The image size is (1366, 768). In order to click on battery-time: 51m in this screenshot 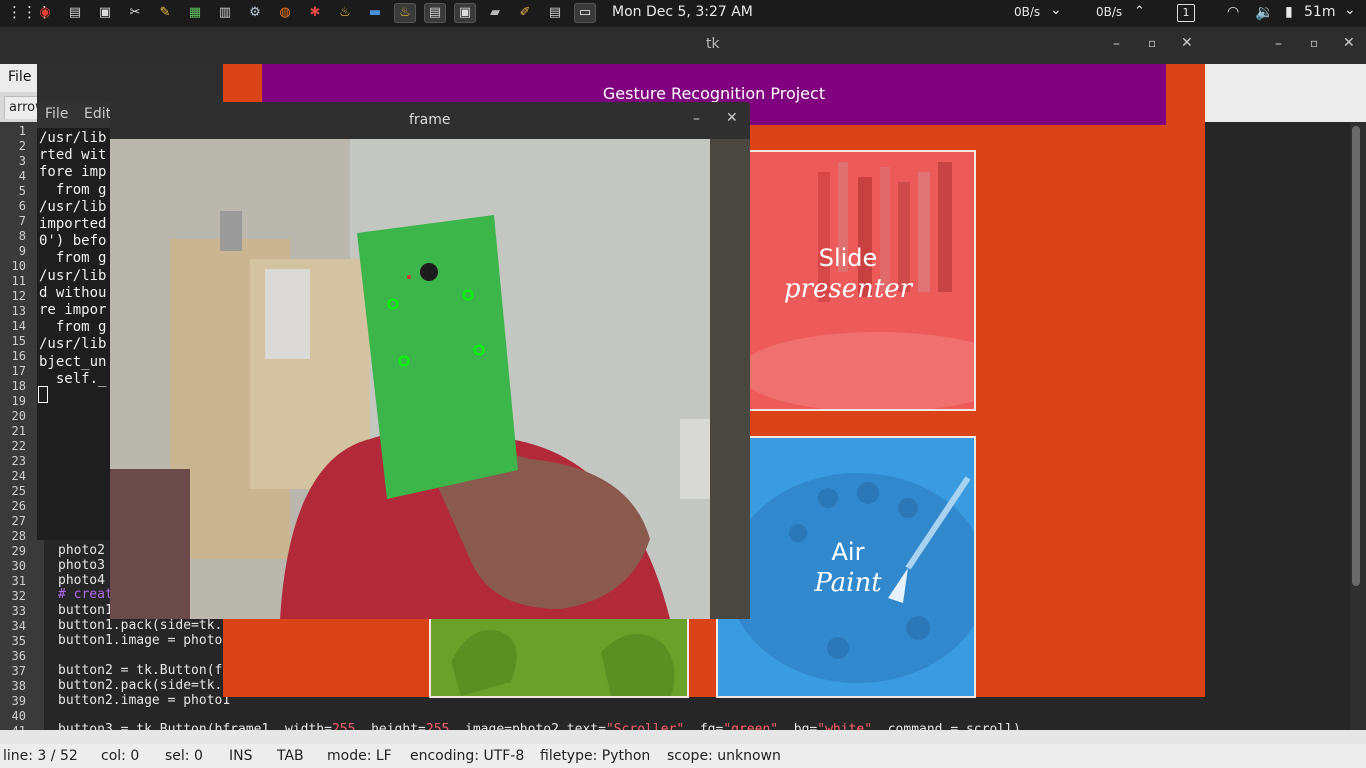, I will do `click(1320, 12)`.